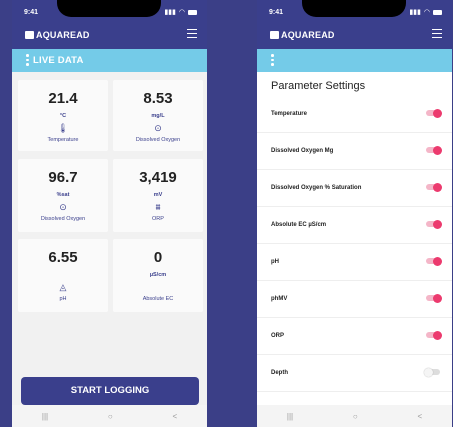 Image resolution: width=453 pixels, height=427 pixels. What do you see at coordinates (354, 337) in the screenshot?
I see `setting-row: ORP` at bounding box center [354, 337].